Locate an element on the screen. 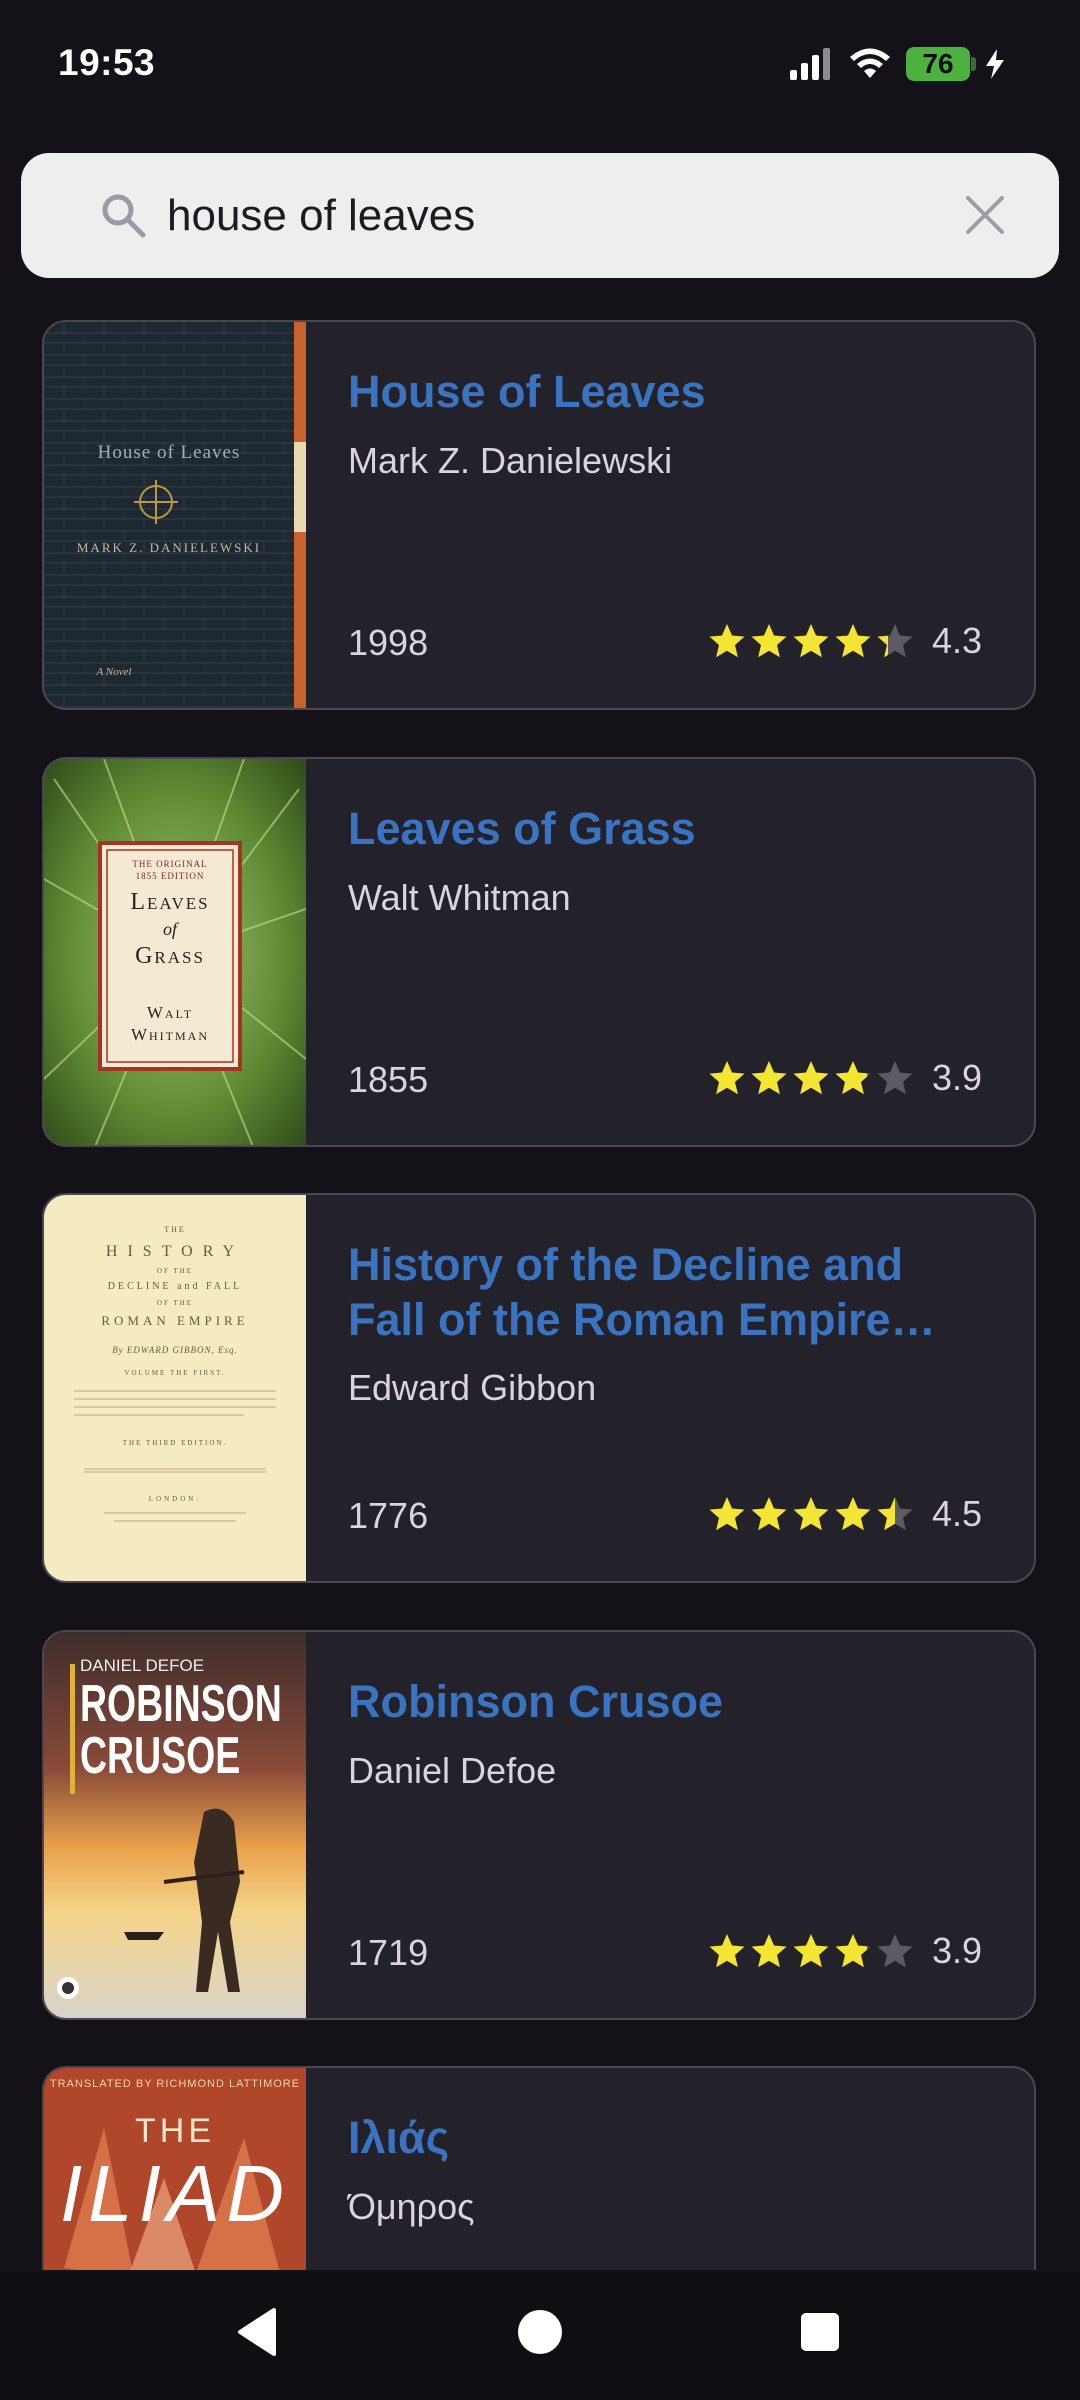  cover-title-text: of is located at coordinates (169, 929).